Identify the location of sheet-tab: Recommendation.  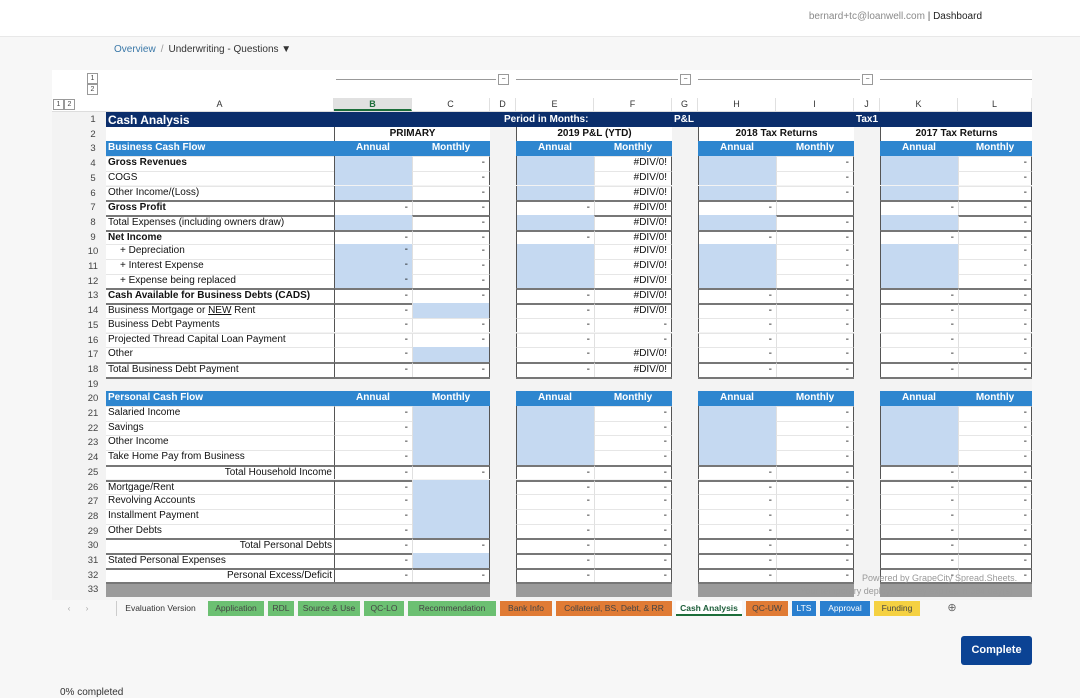
(452, 608).